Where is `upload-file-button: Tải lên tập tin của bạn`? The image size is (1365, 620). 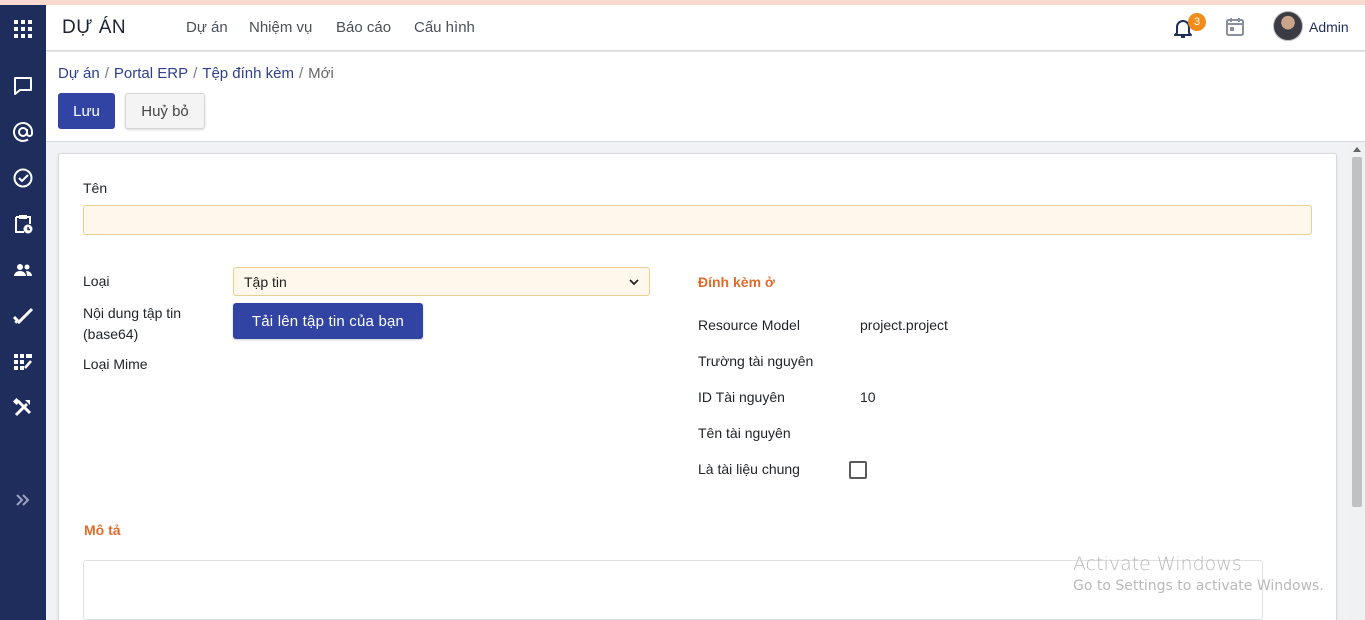 upload-file-button: Tải lên tập tin của bạn is located at coordinates (328, 321).